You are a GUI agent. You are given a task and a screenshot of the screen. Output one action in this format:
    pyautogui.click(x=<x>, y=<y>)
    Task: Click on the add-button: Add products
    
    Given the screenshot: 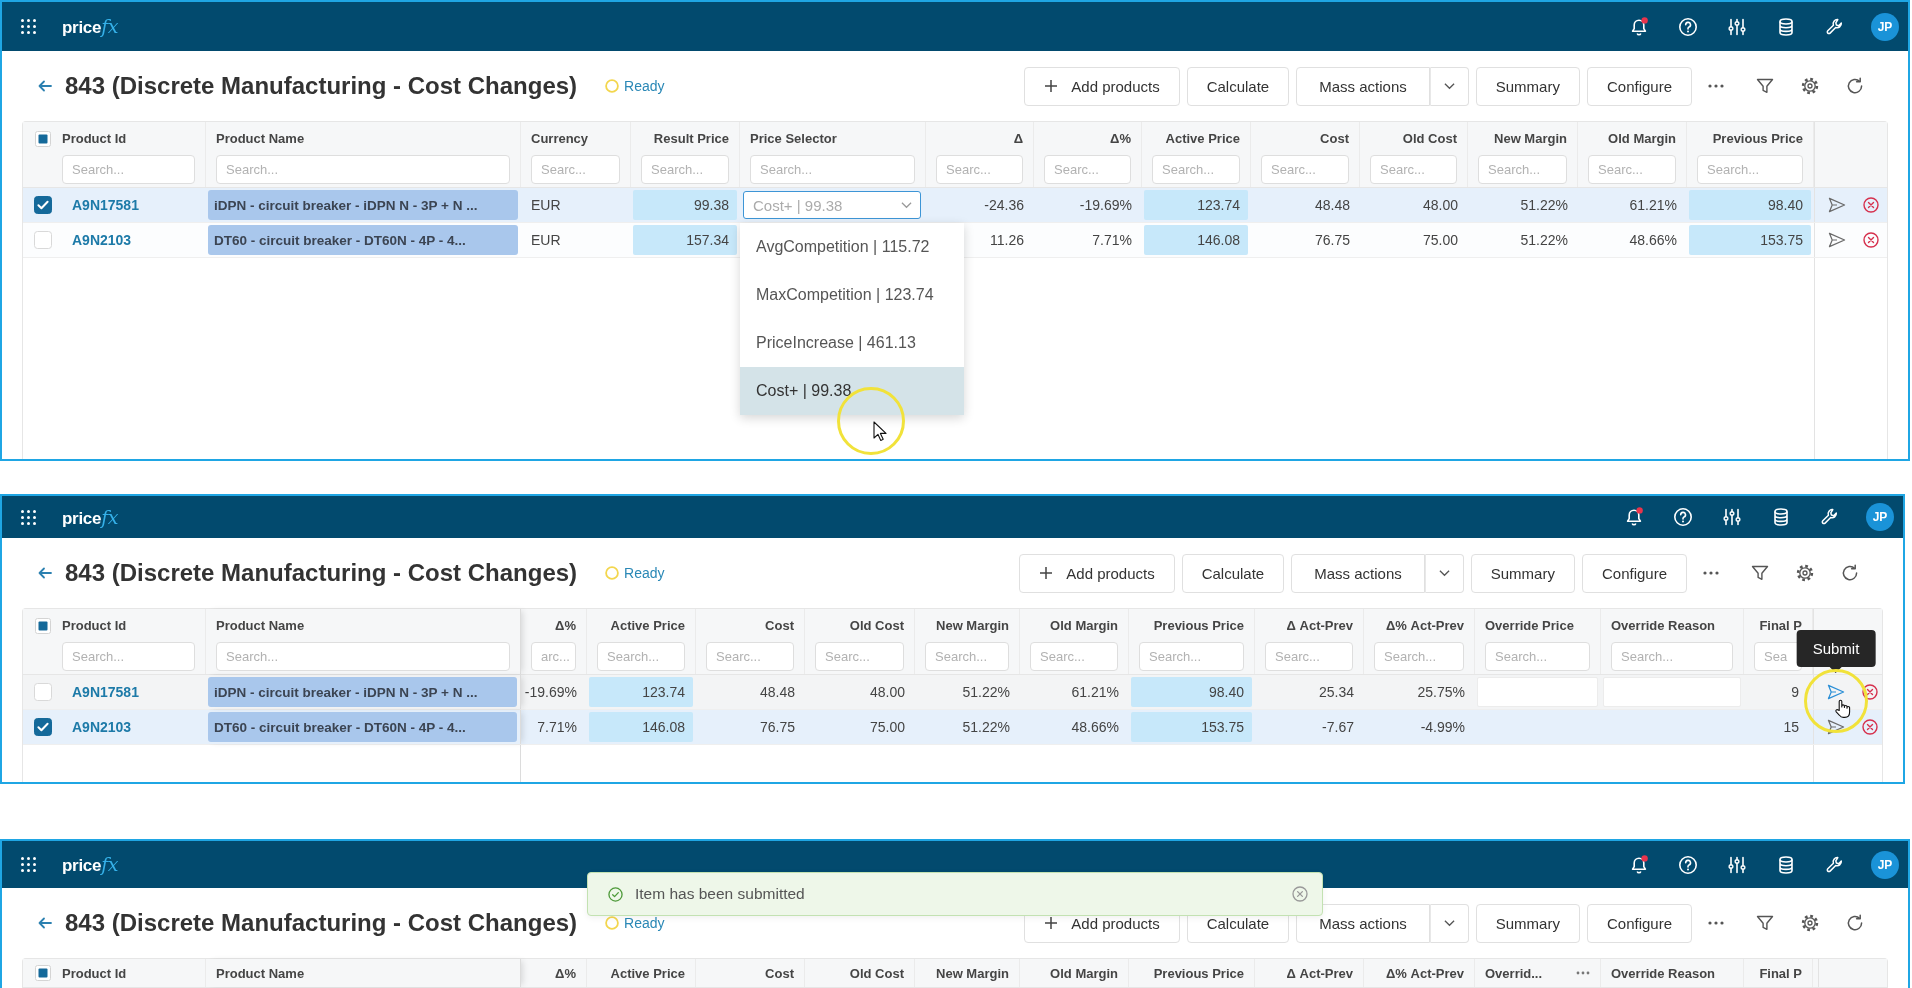 What is the action you would take?
    pyautogui.click(x=1102, y=86)
    